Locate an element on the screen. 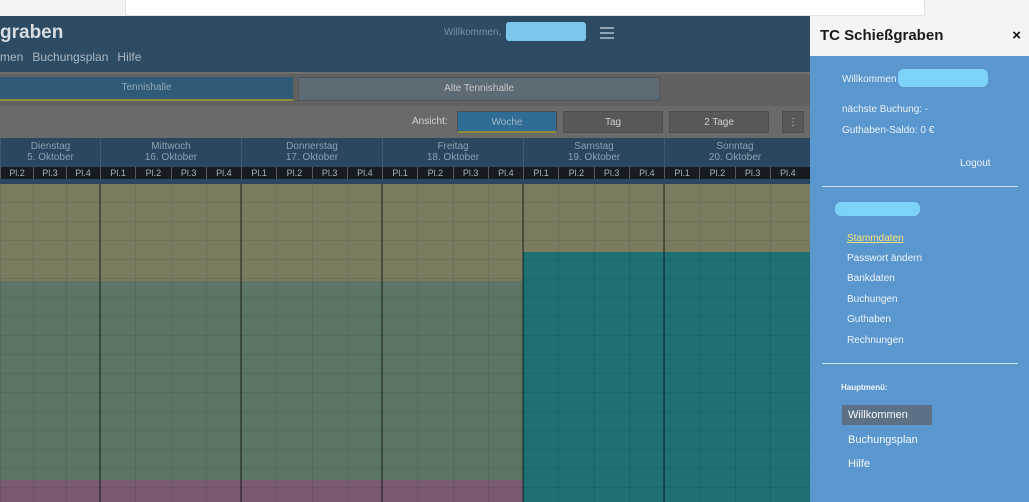 This screenshot has width=1029, height=502. panel-title: TC Schießgraben is located at coordinates (882, 35).